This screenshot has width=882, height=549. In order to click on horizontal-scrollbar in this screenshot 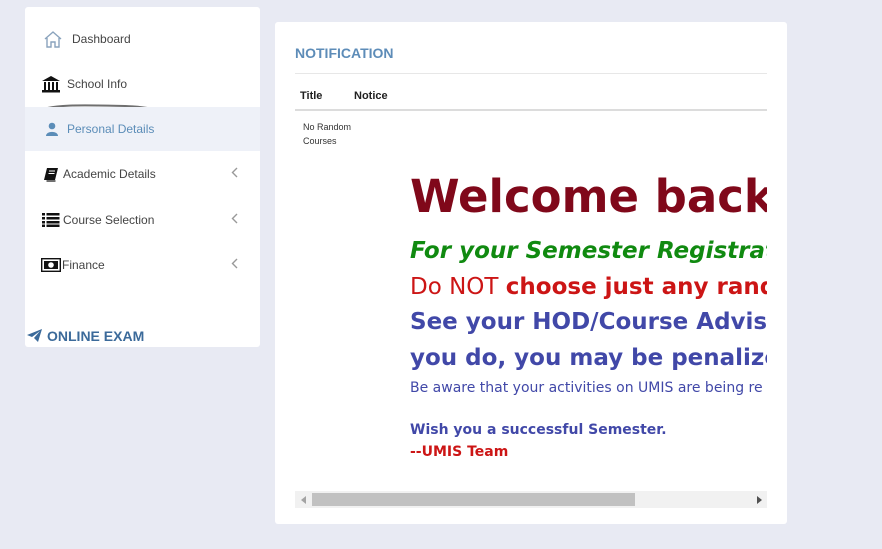, I will do `click(531, 499)`.